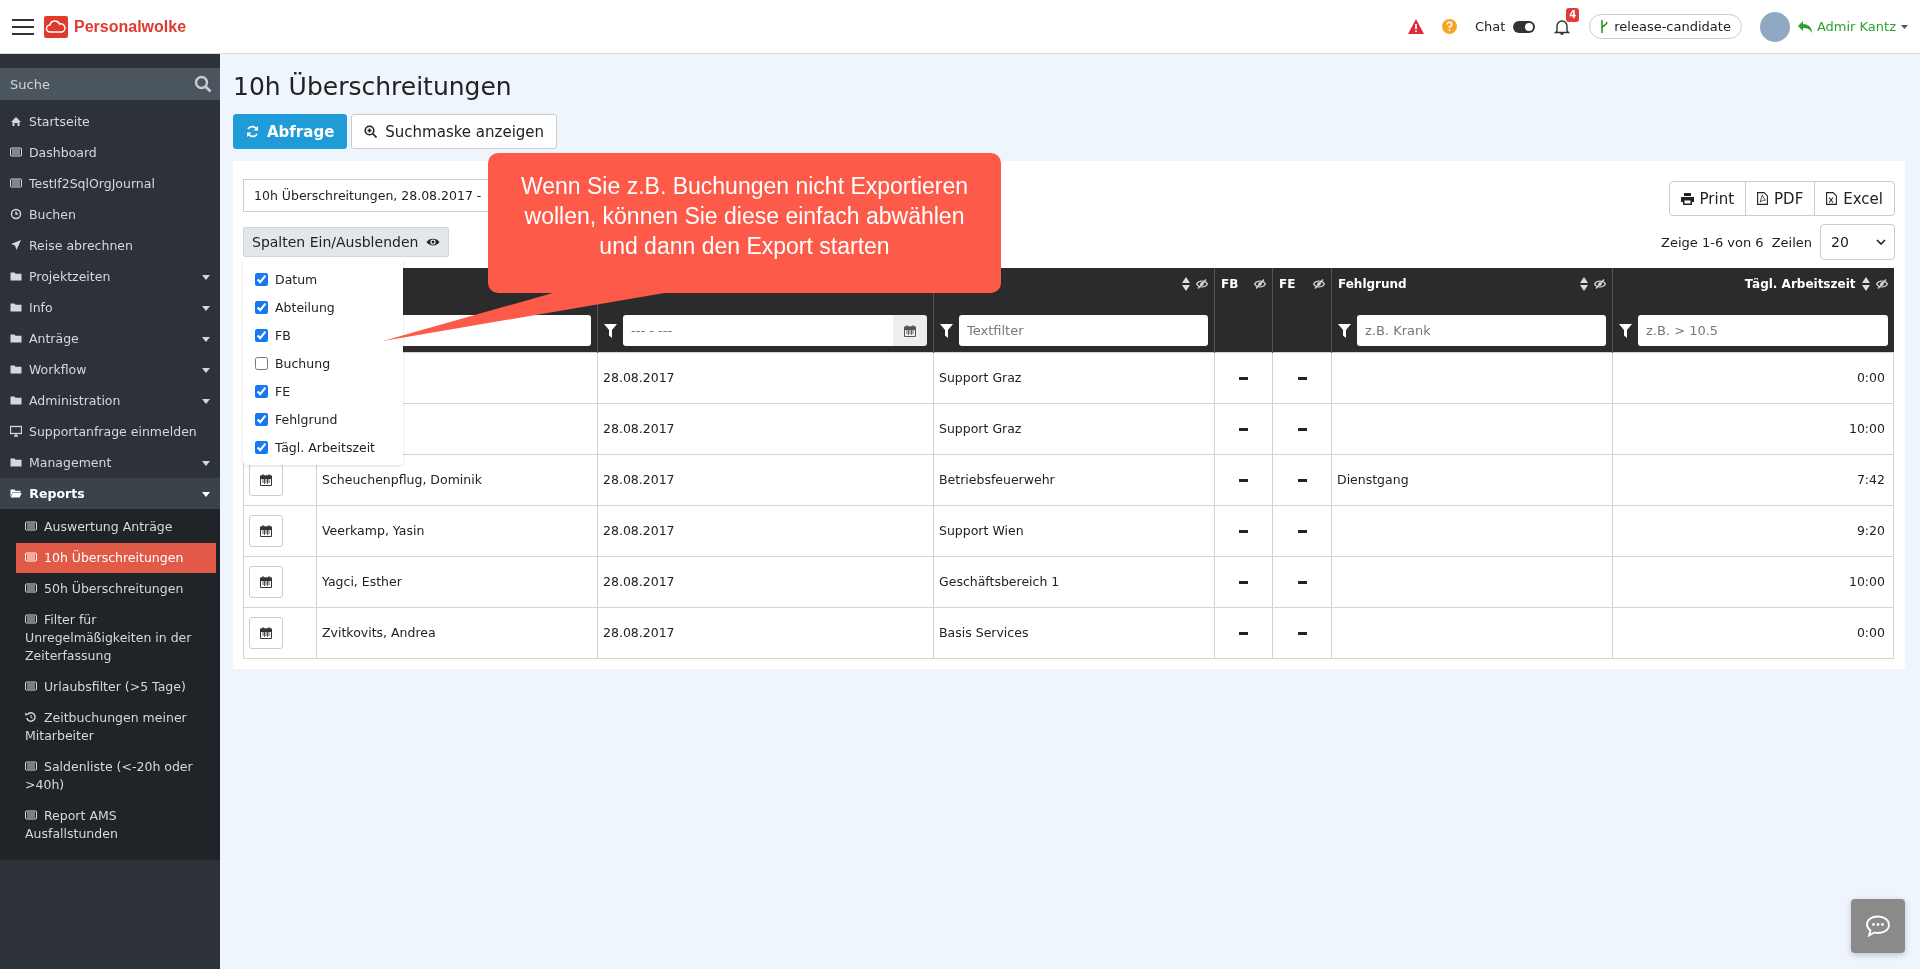 Image resolution: width=1920 pixels, height=969 pixels. I want to click on sidebar-item: Auswertung Anträge, so click(116, 527).